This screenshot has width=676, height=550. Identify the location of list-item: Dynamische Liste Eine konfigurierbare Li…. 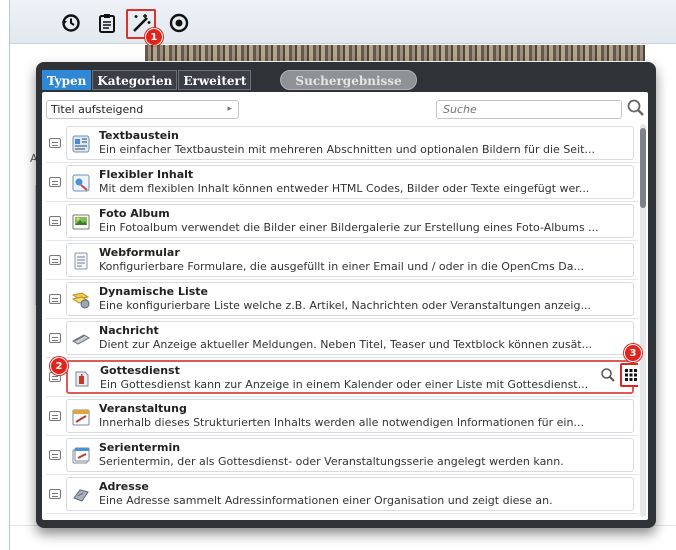
(342, 299).